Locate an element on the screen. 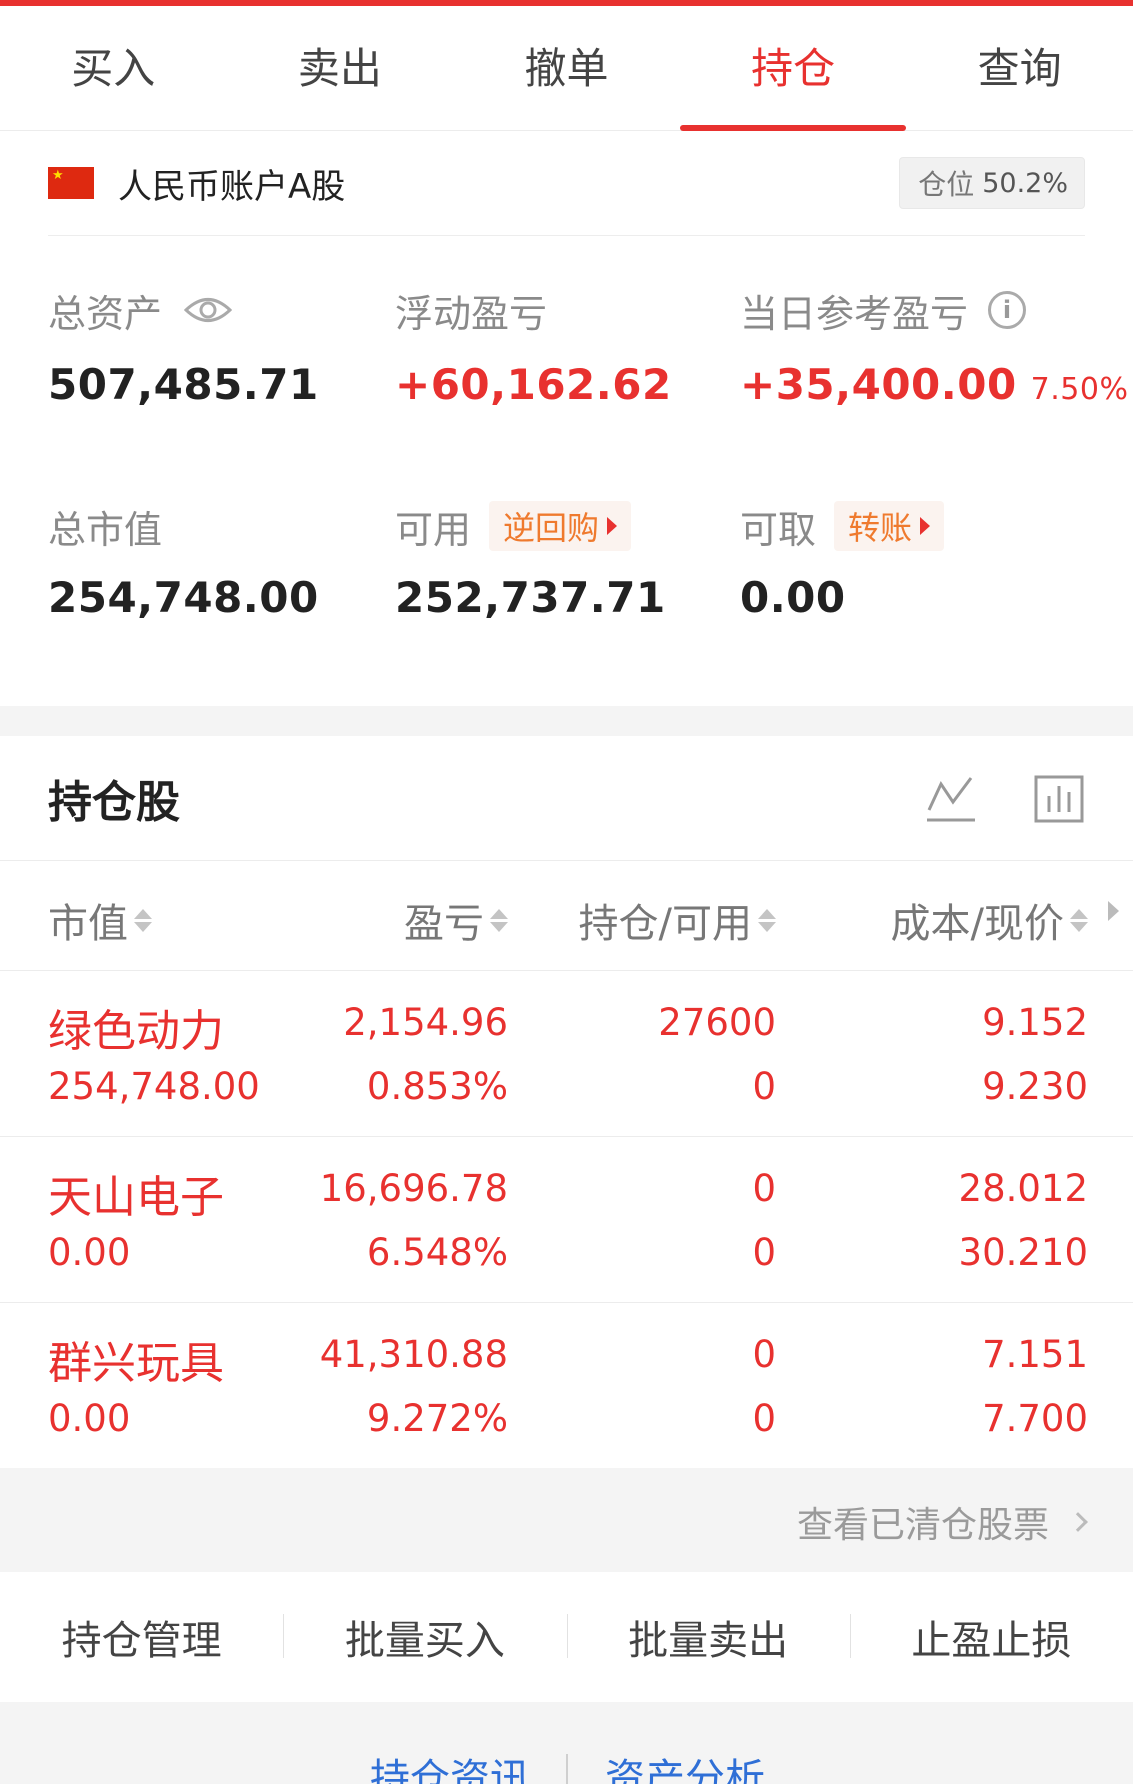 This screenshot has height=1784, width=1133. cleared-stocks-link: 查看已清仓股票 is located at coordinates (942, 1522).